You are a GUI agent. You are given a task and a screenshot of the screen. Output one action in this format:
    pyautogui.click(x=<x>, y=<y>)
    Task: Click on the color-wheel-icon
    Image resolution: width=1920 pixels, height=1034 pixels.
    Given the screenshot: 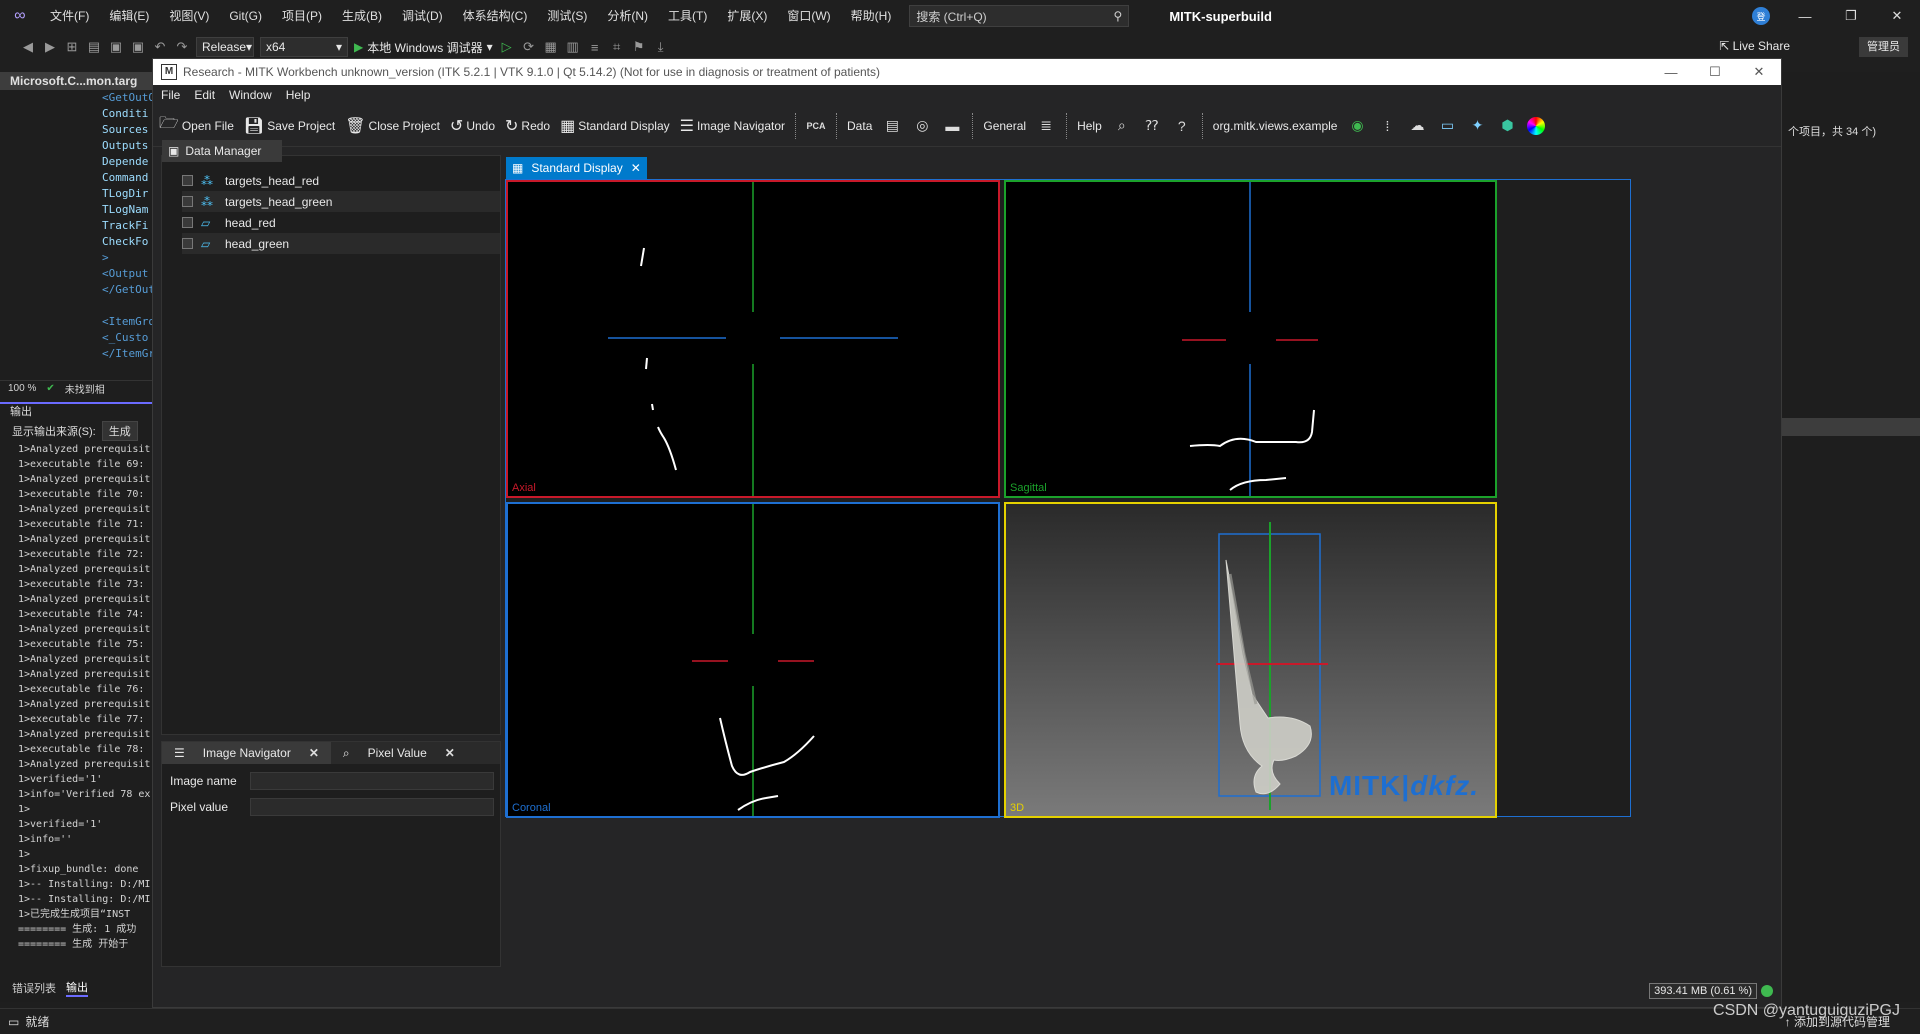 What is the action you would take?
    pyautogui.click(x=1536, y=125)
    